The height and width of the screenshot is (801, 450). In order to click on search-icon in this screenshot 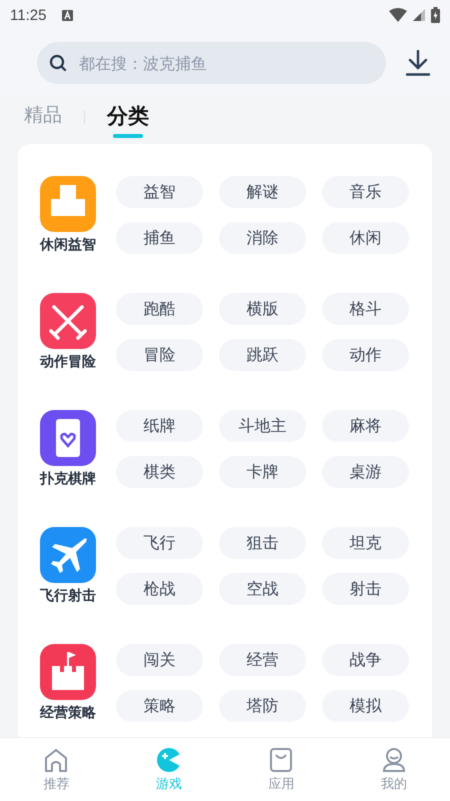, I will do `click(58, 63)`.